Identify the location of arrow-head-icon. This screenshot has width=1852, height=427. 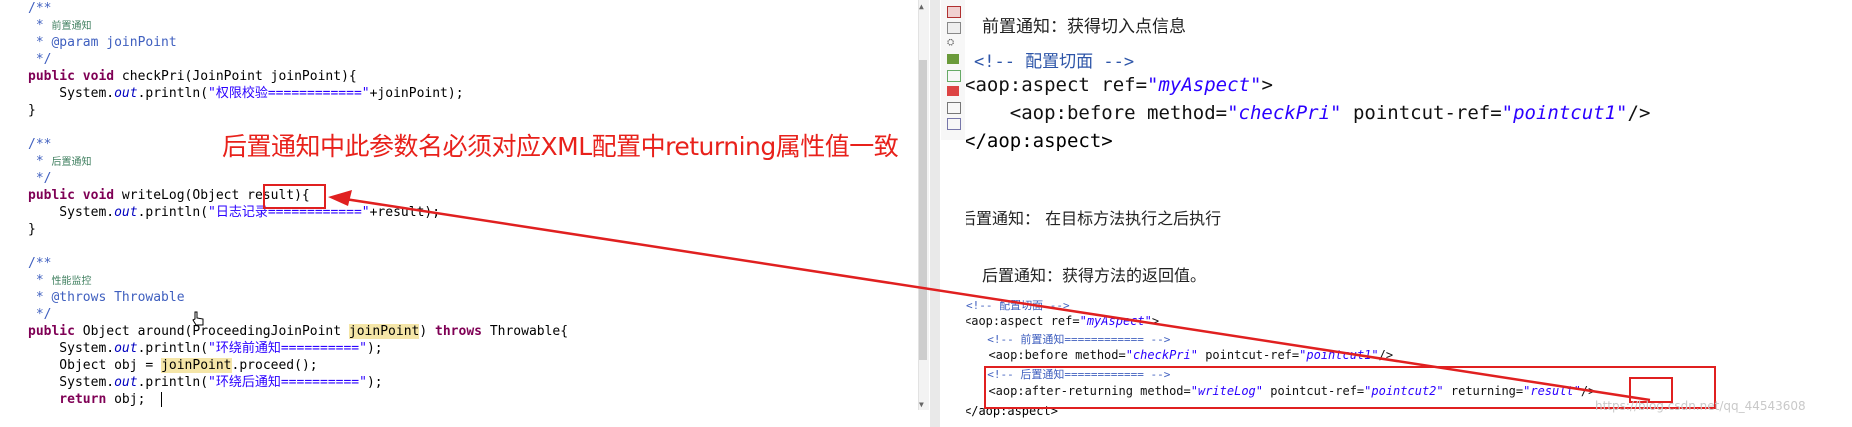
(340, 198).